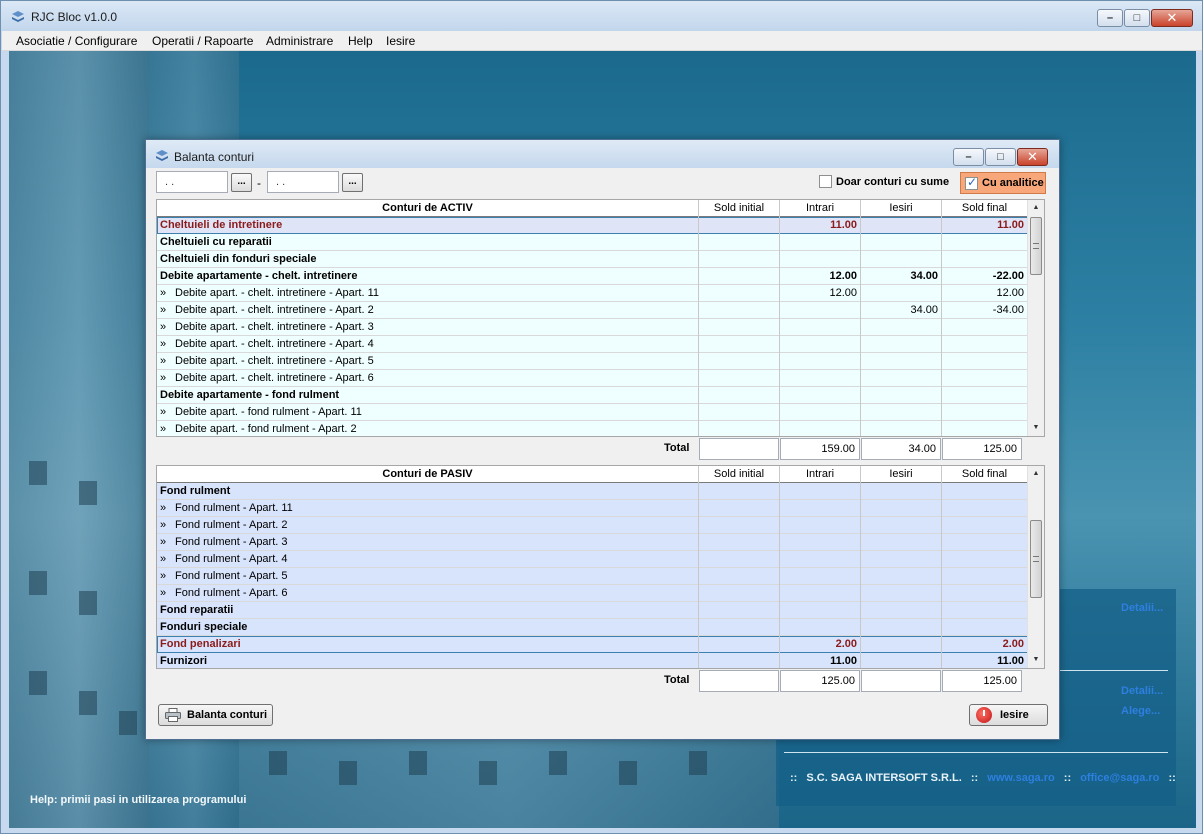 The width and height of the screenshot is (1203, 834). Describe the element at coordinates (592, 395) in the screenshot. I see `table-row: Debite apartamente - fond rulment` at that location.